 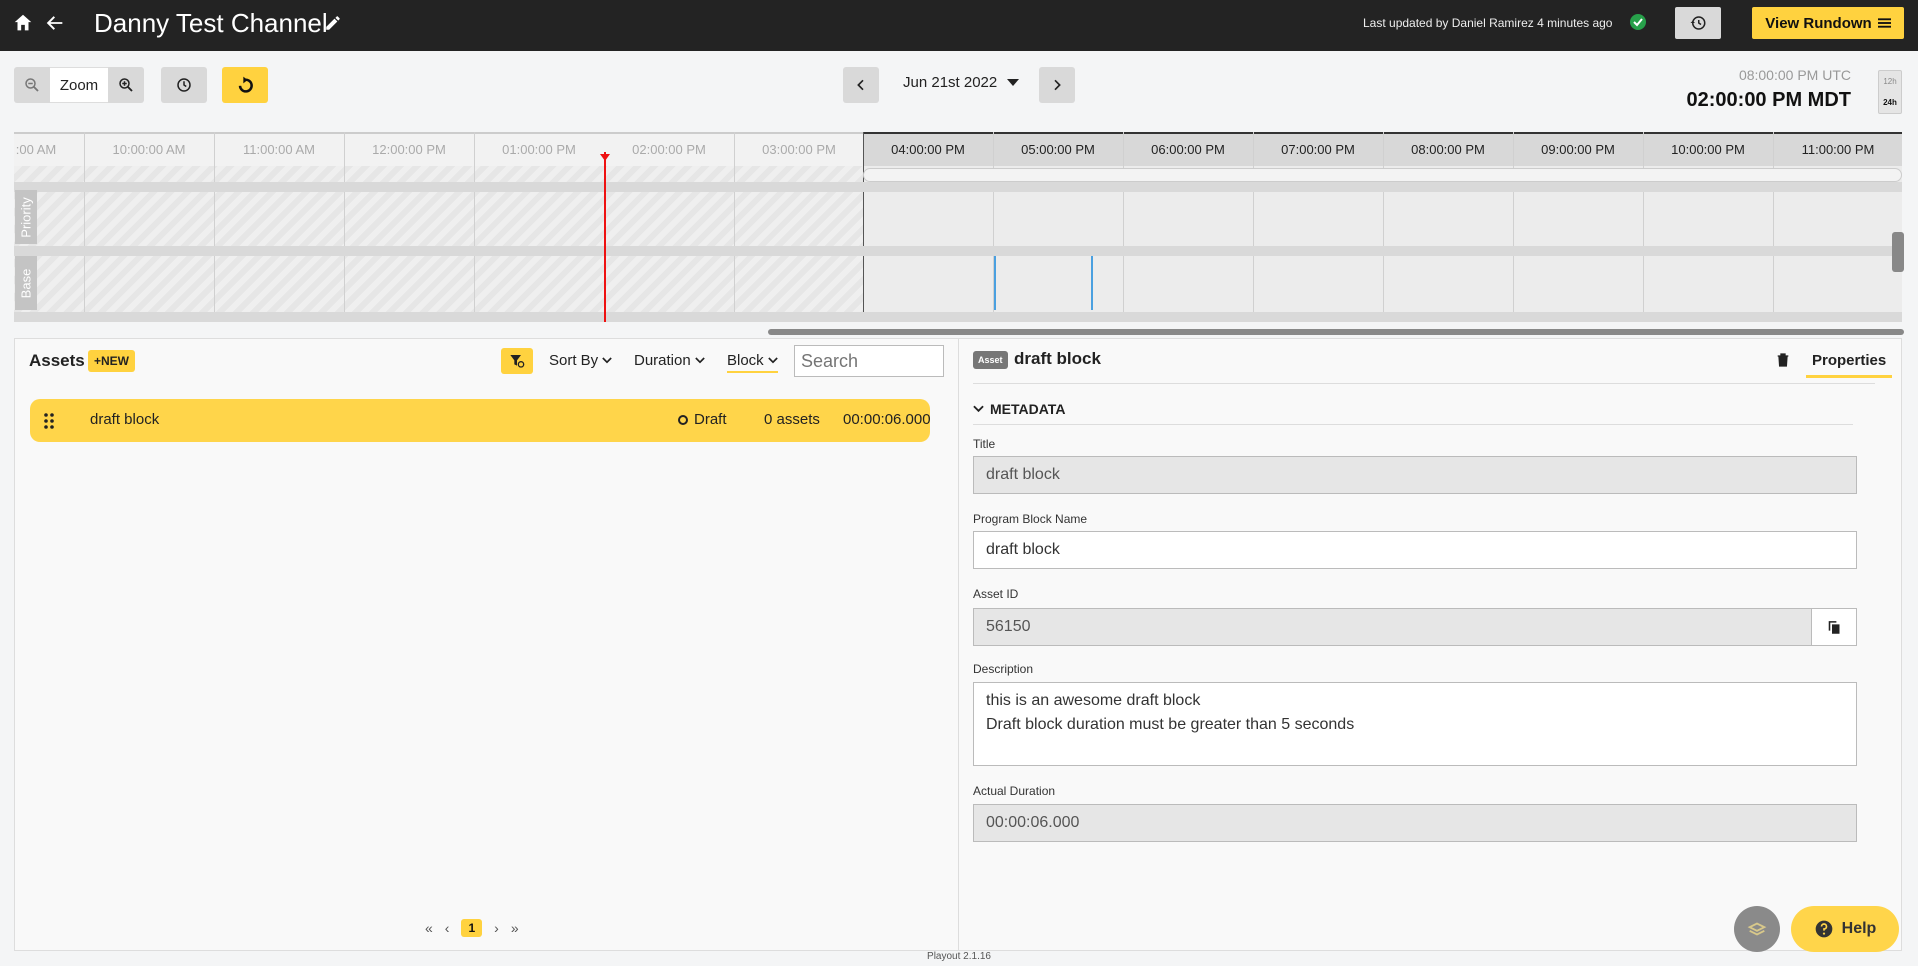 I want to click on caret-down-icon, so click(x=1013, y=82).